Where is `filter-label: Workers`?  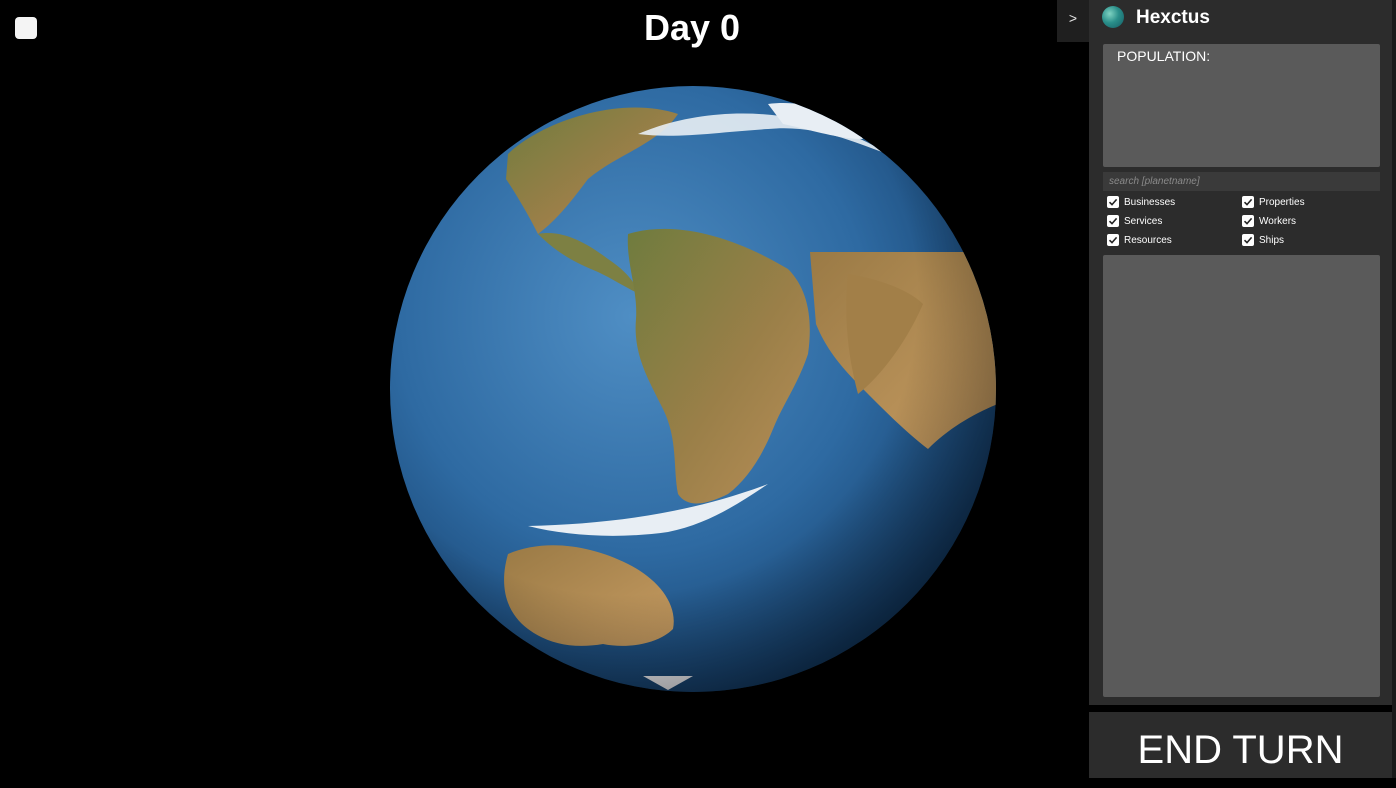
filter-label: Workers is located at coordinates (1278, 221).